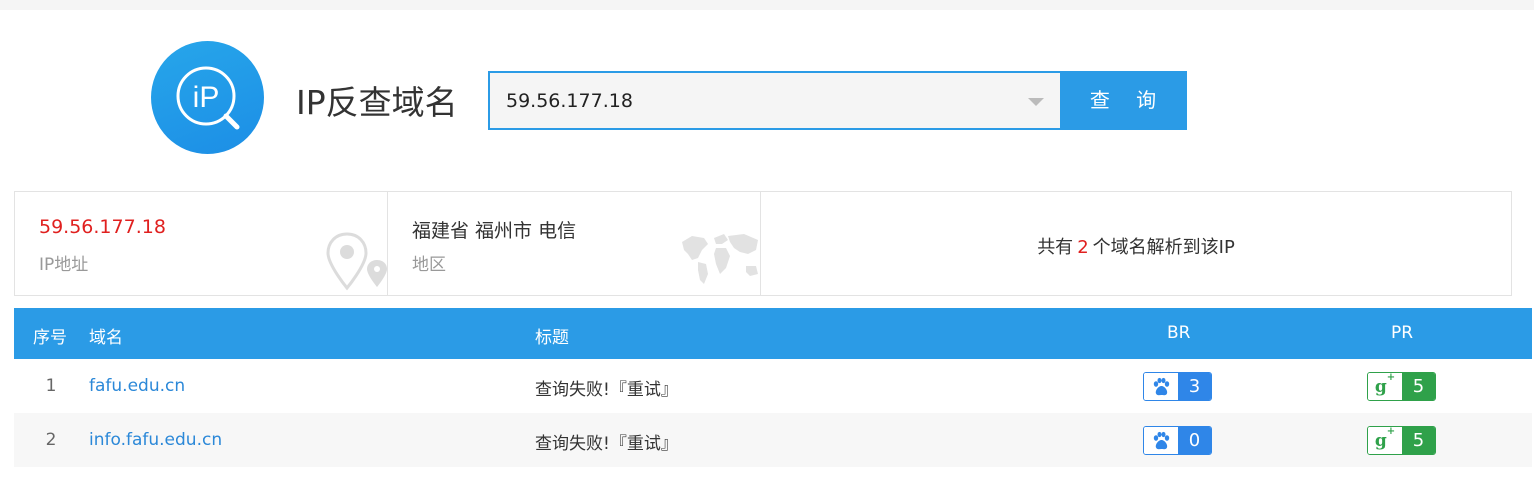 The width and height of the screenshot is (1534, 493). I want to click on baidu-rank-badge: 3, so click(1177, 386).